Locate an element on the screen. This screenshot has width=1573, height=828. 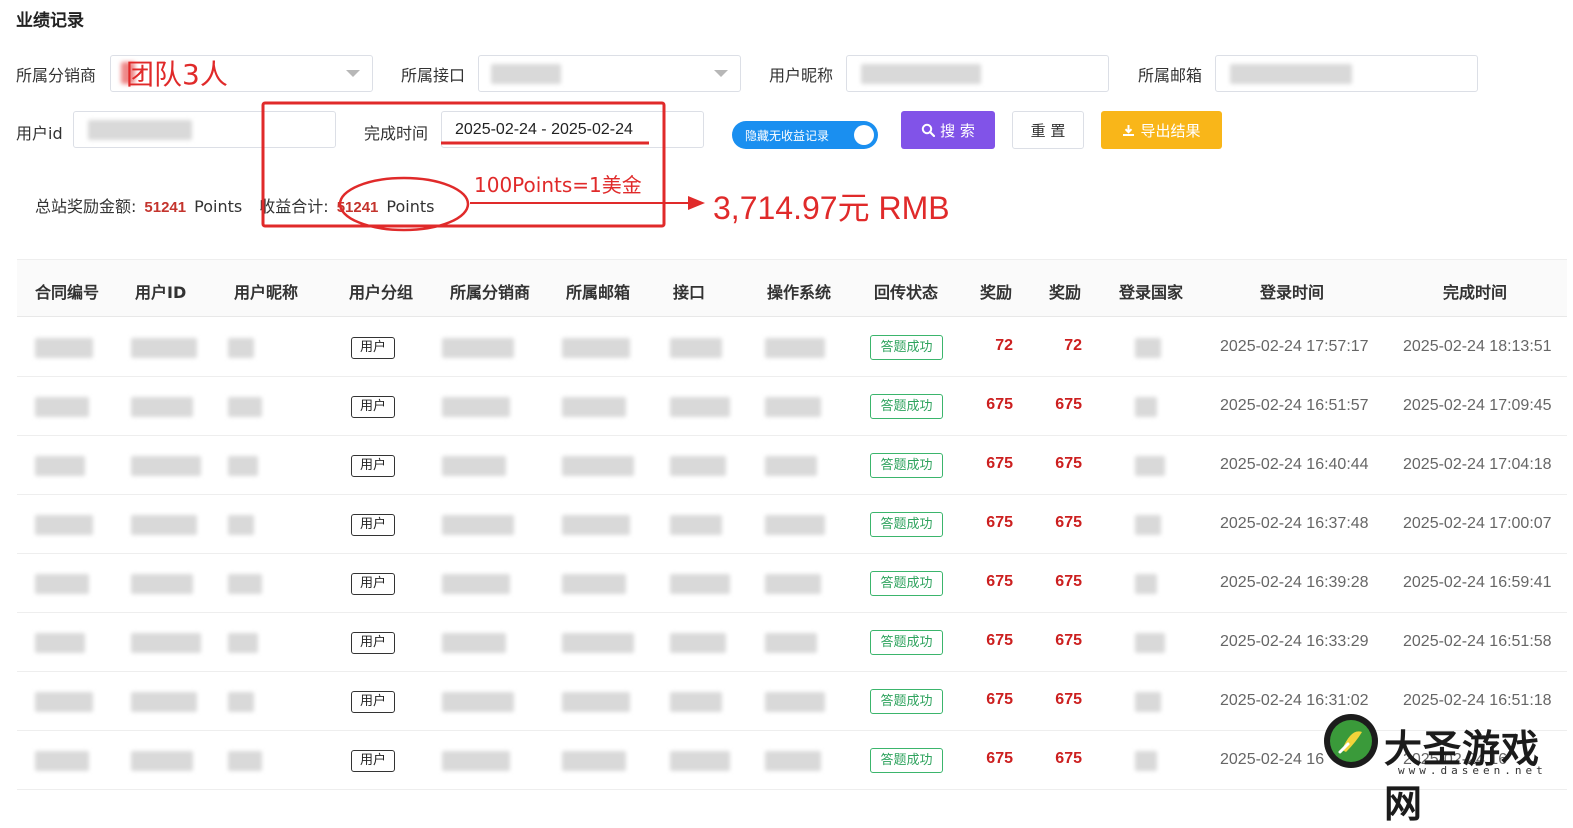
annotation-rmb: 3,714.97元 RMB is located at coordinates (831, 208).